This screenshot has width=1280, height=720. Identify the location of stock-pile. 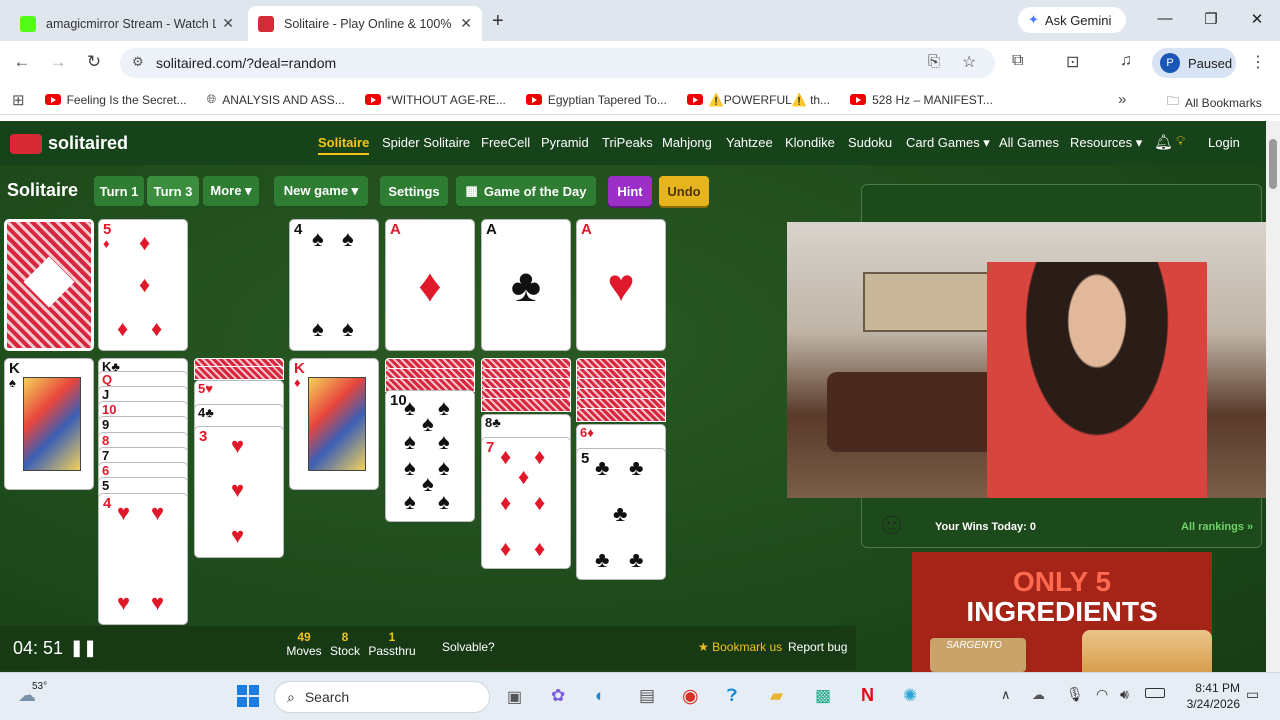
(49, 285).